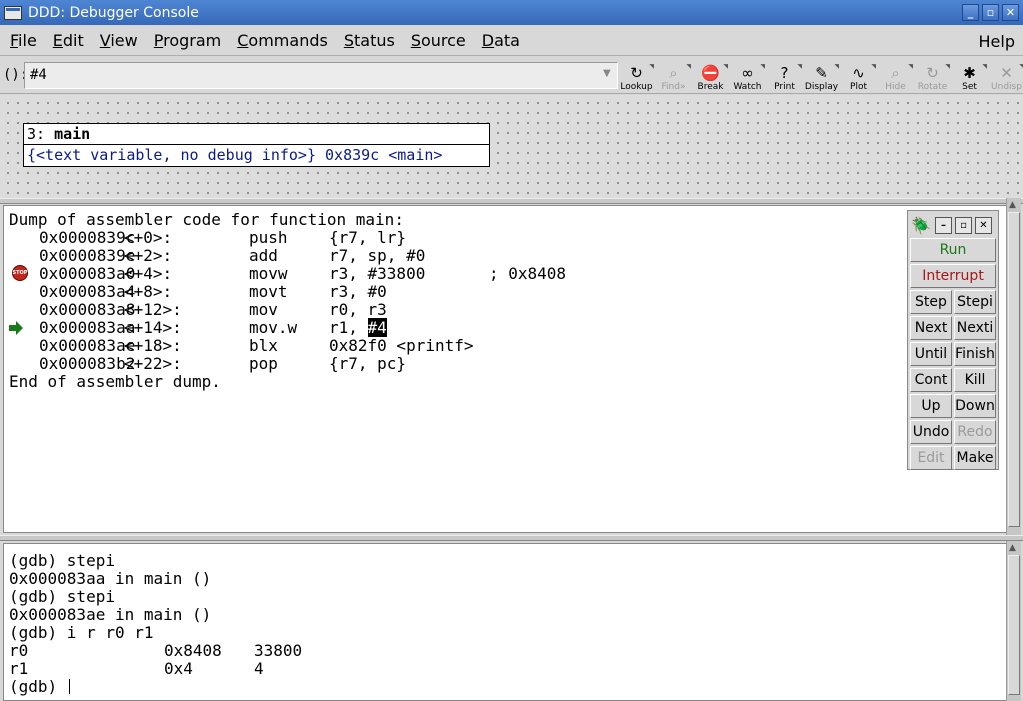 This screenshot has width=1023, height=701. Describe the element at coordinates (895, 76) in the screenshot. I see `tool-hide: ⌕ Hide ◥` at that location.